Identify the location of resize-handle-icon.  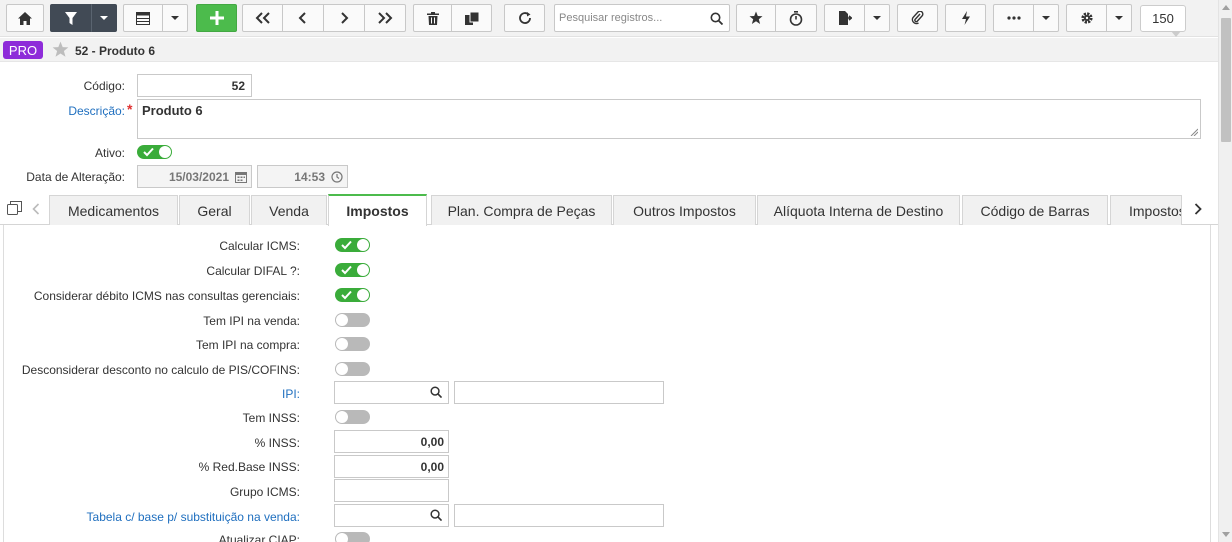
(1194, 132).